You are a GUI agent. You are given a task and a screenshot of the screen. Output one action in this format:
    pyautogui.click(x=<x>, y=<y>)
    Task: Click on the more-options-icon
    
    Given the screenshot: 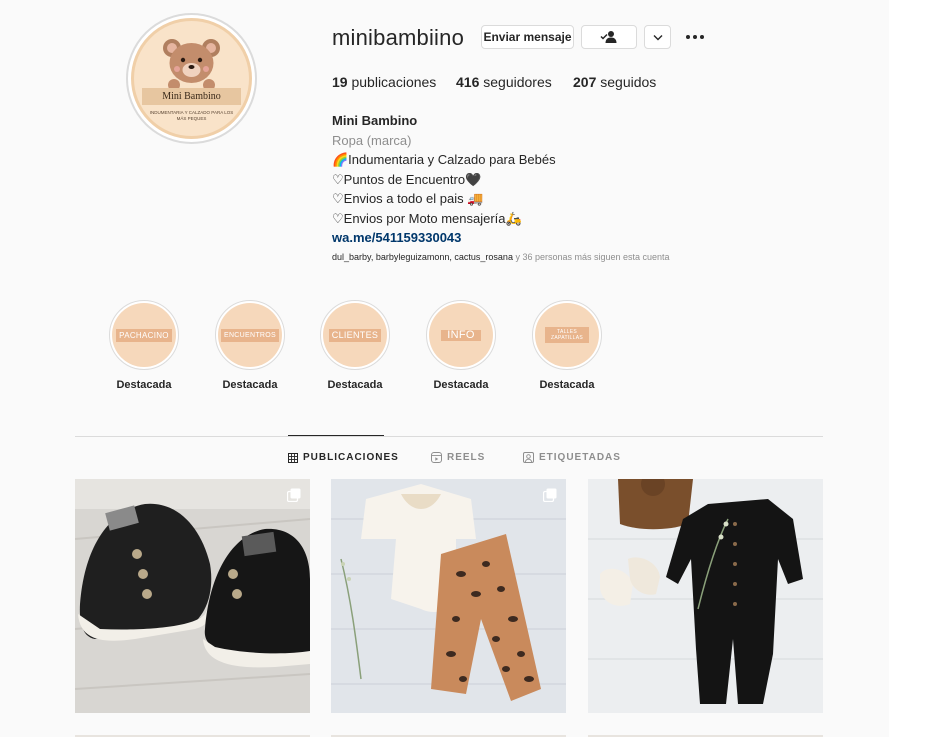 What is the action you would take?
    pyautogui.click(x=695, y=37)
    